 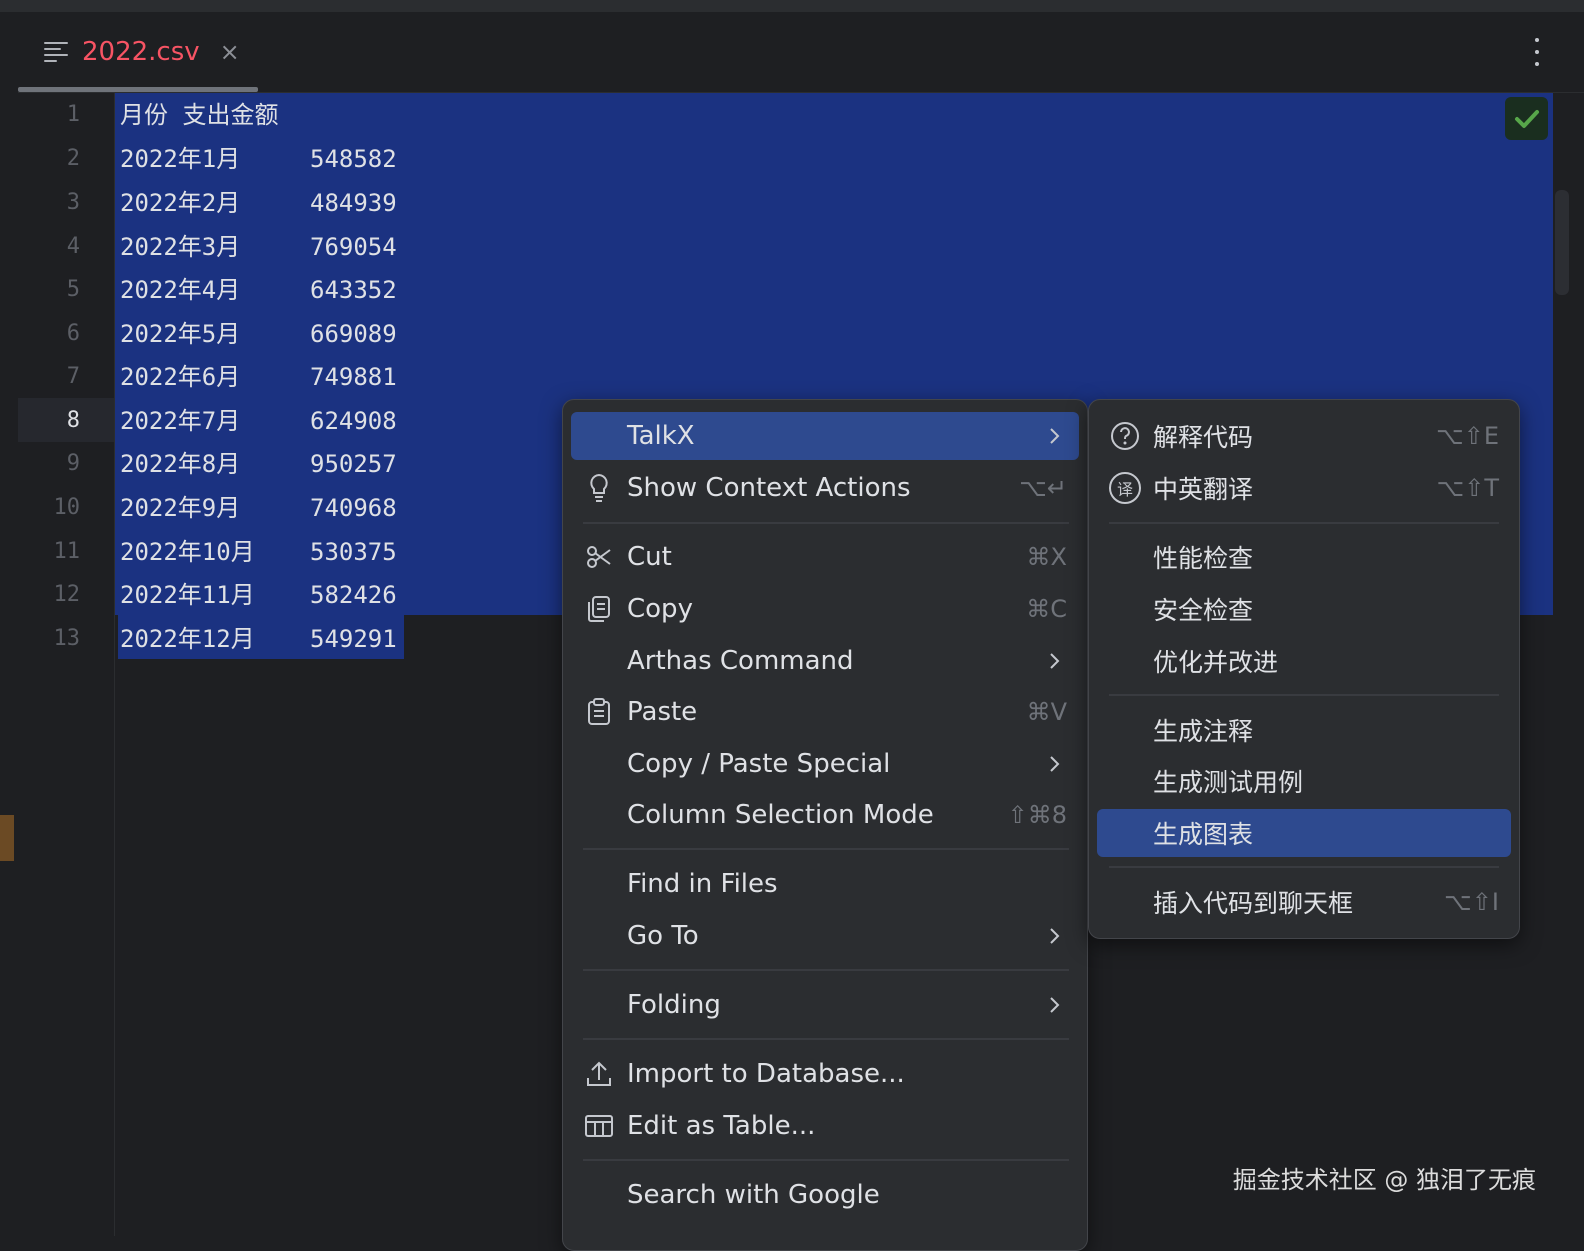 What do you see at coordinates (73, 463) in the screenshot?
I see `line-number: 9` at bounding box center [73, 463].